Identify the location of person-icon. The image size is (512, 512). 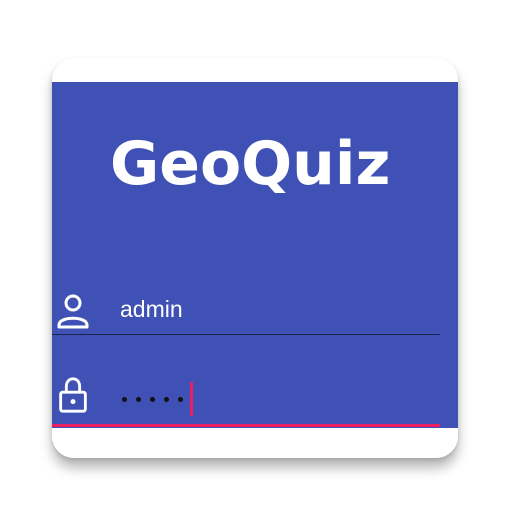
(73, 311).